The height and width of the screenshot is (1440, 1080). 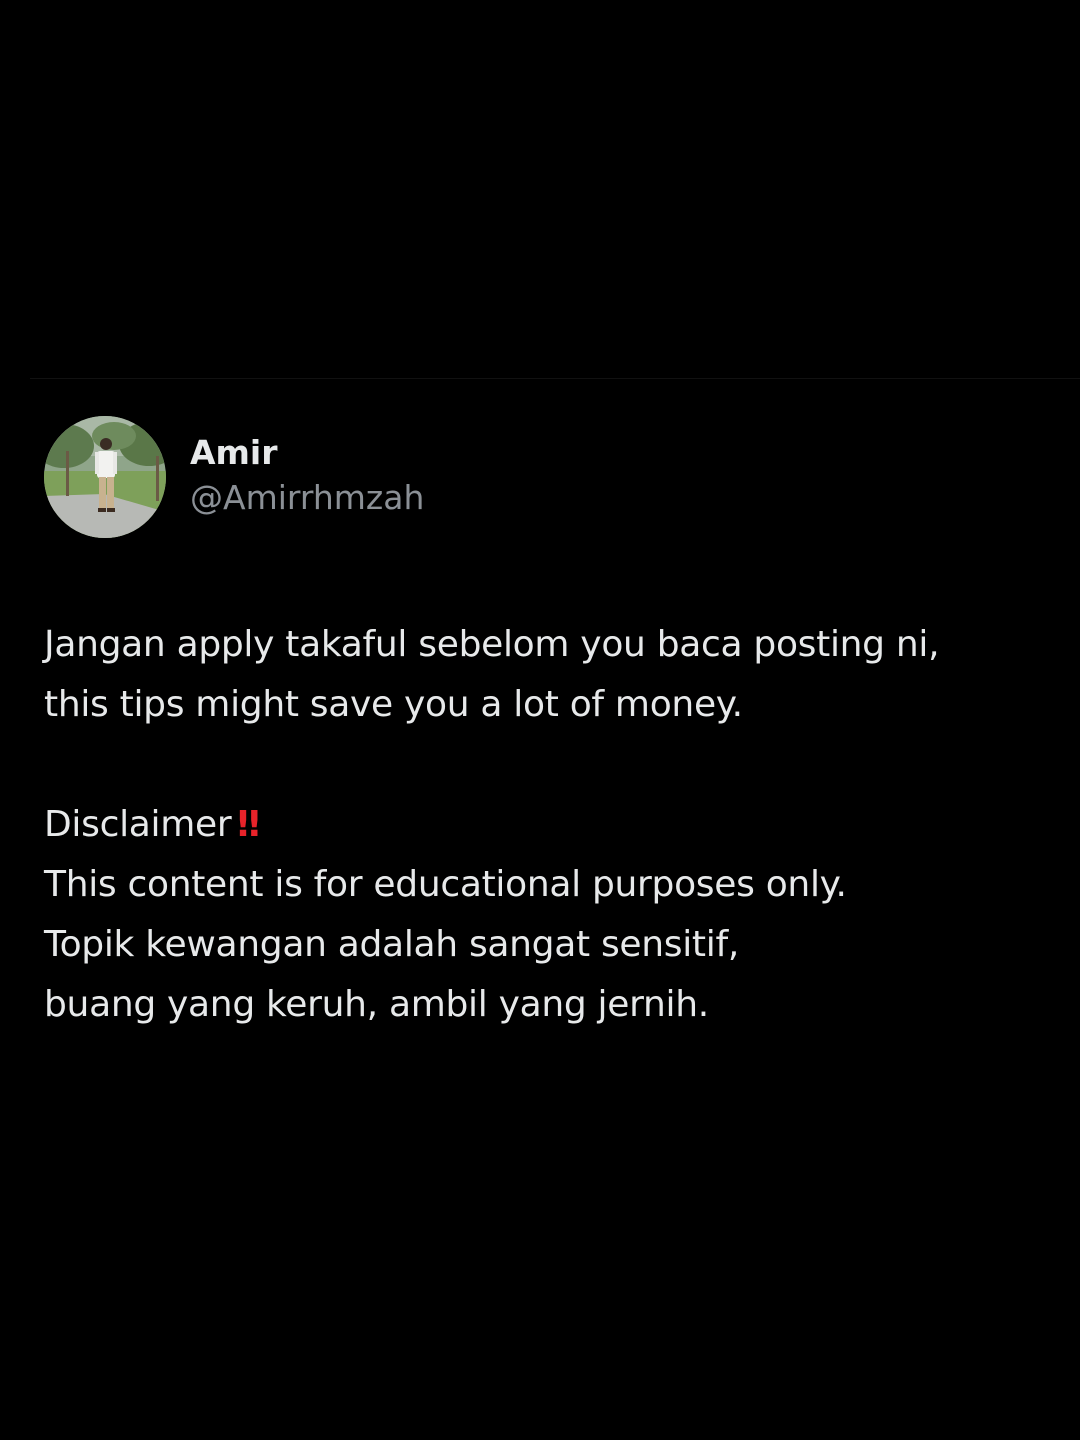 I want to click on avatar, so click(x=105, y=477).